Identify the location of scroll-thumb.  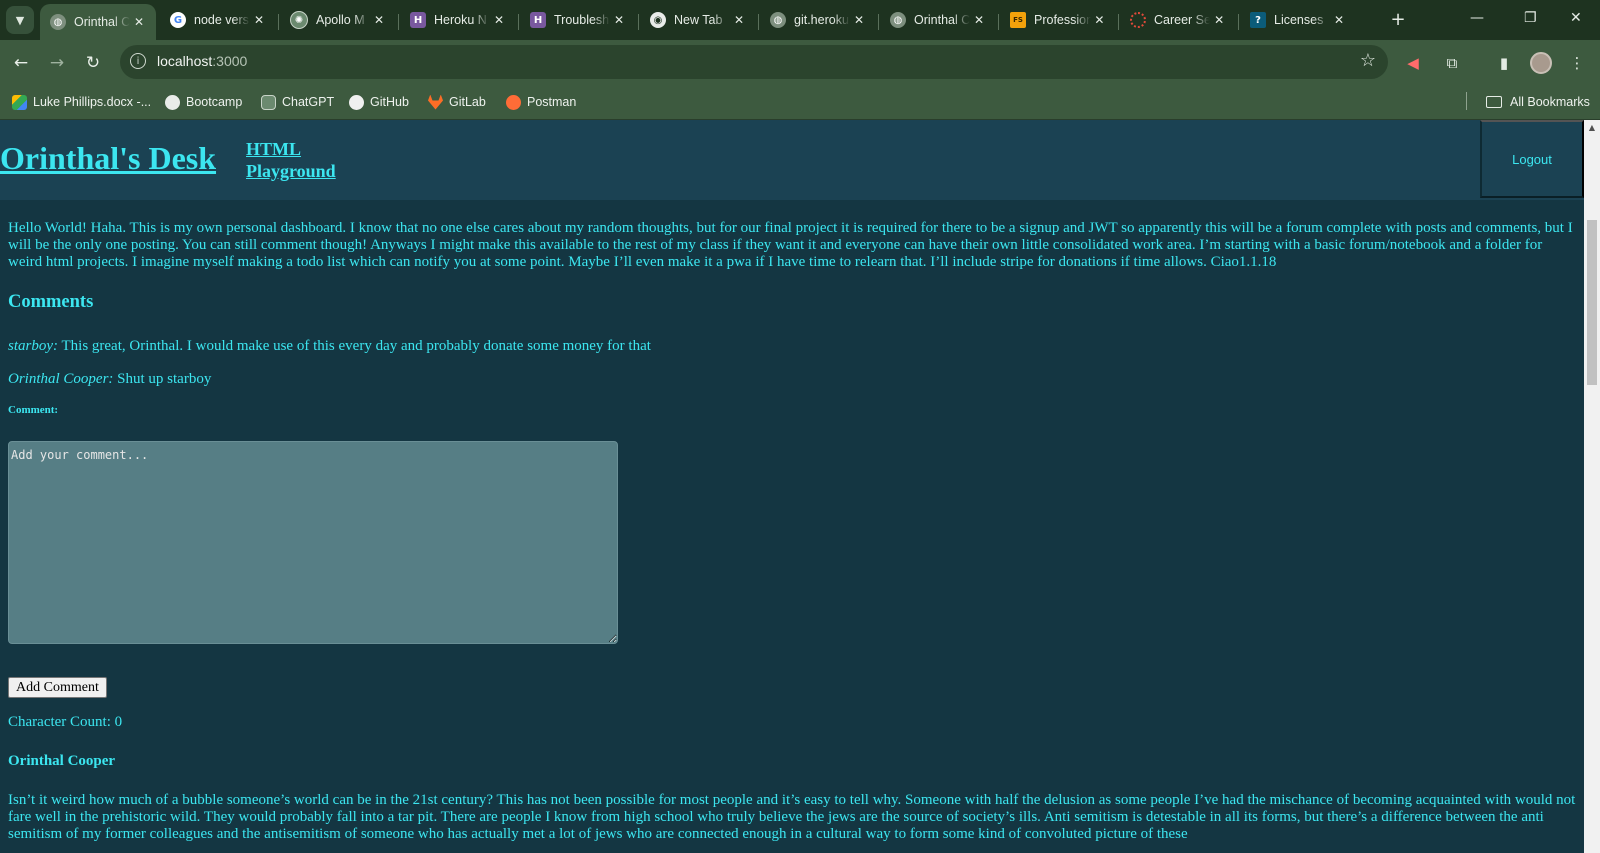
(1592, 302).